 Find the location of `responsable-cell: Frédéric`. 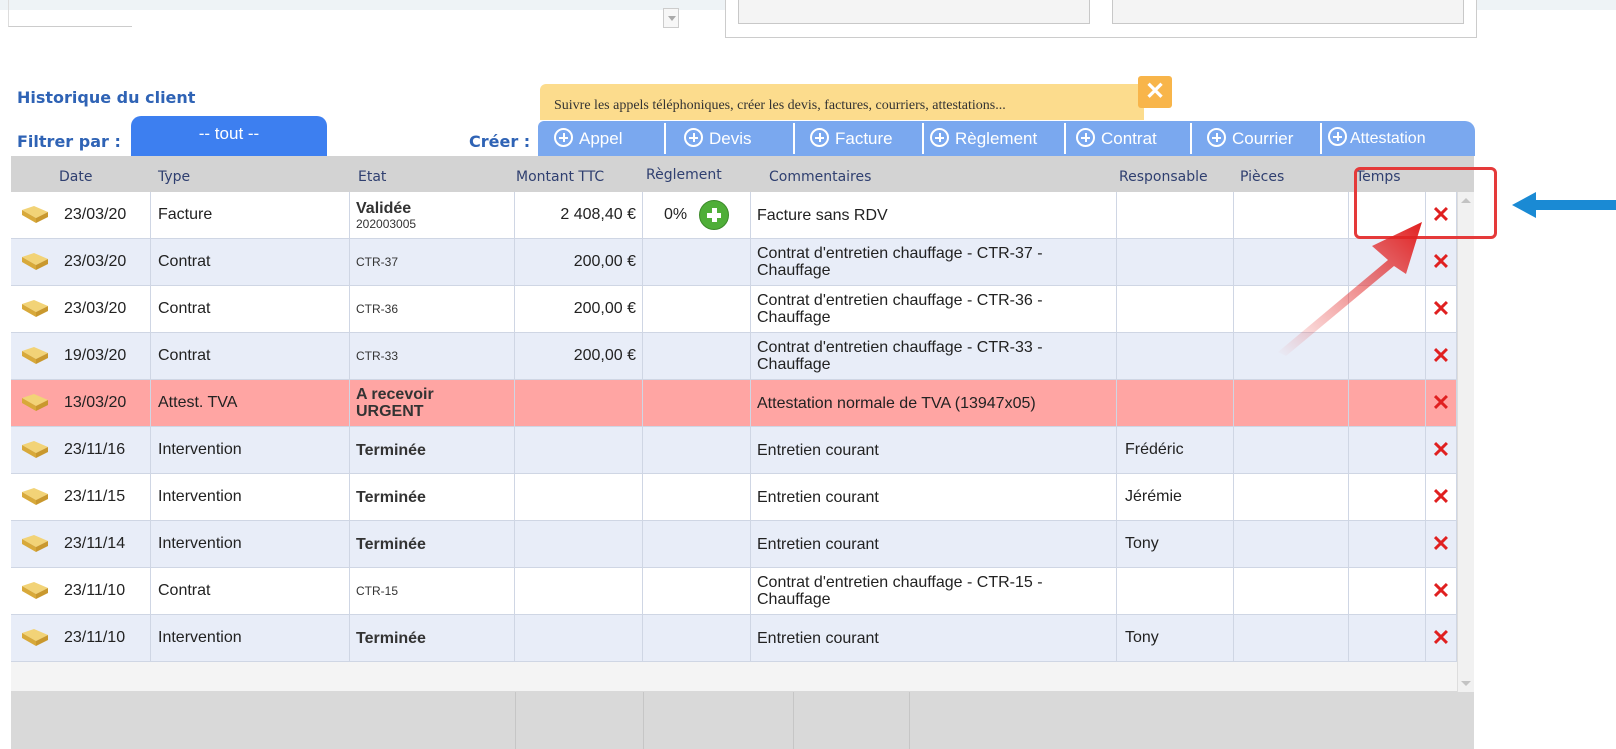

responsable-cell: Frédéric is located at coordinates (1175, 450).